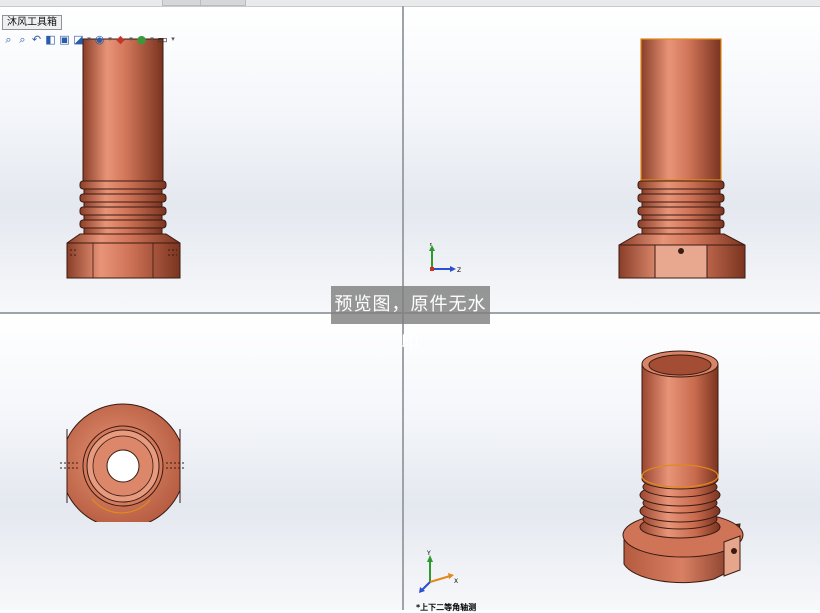  Describe the element at coordinates (64, 39) in the screenshot. I see `view-orientation-icon: ▣` at that location.